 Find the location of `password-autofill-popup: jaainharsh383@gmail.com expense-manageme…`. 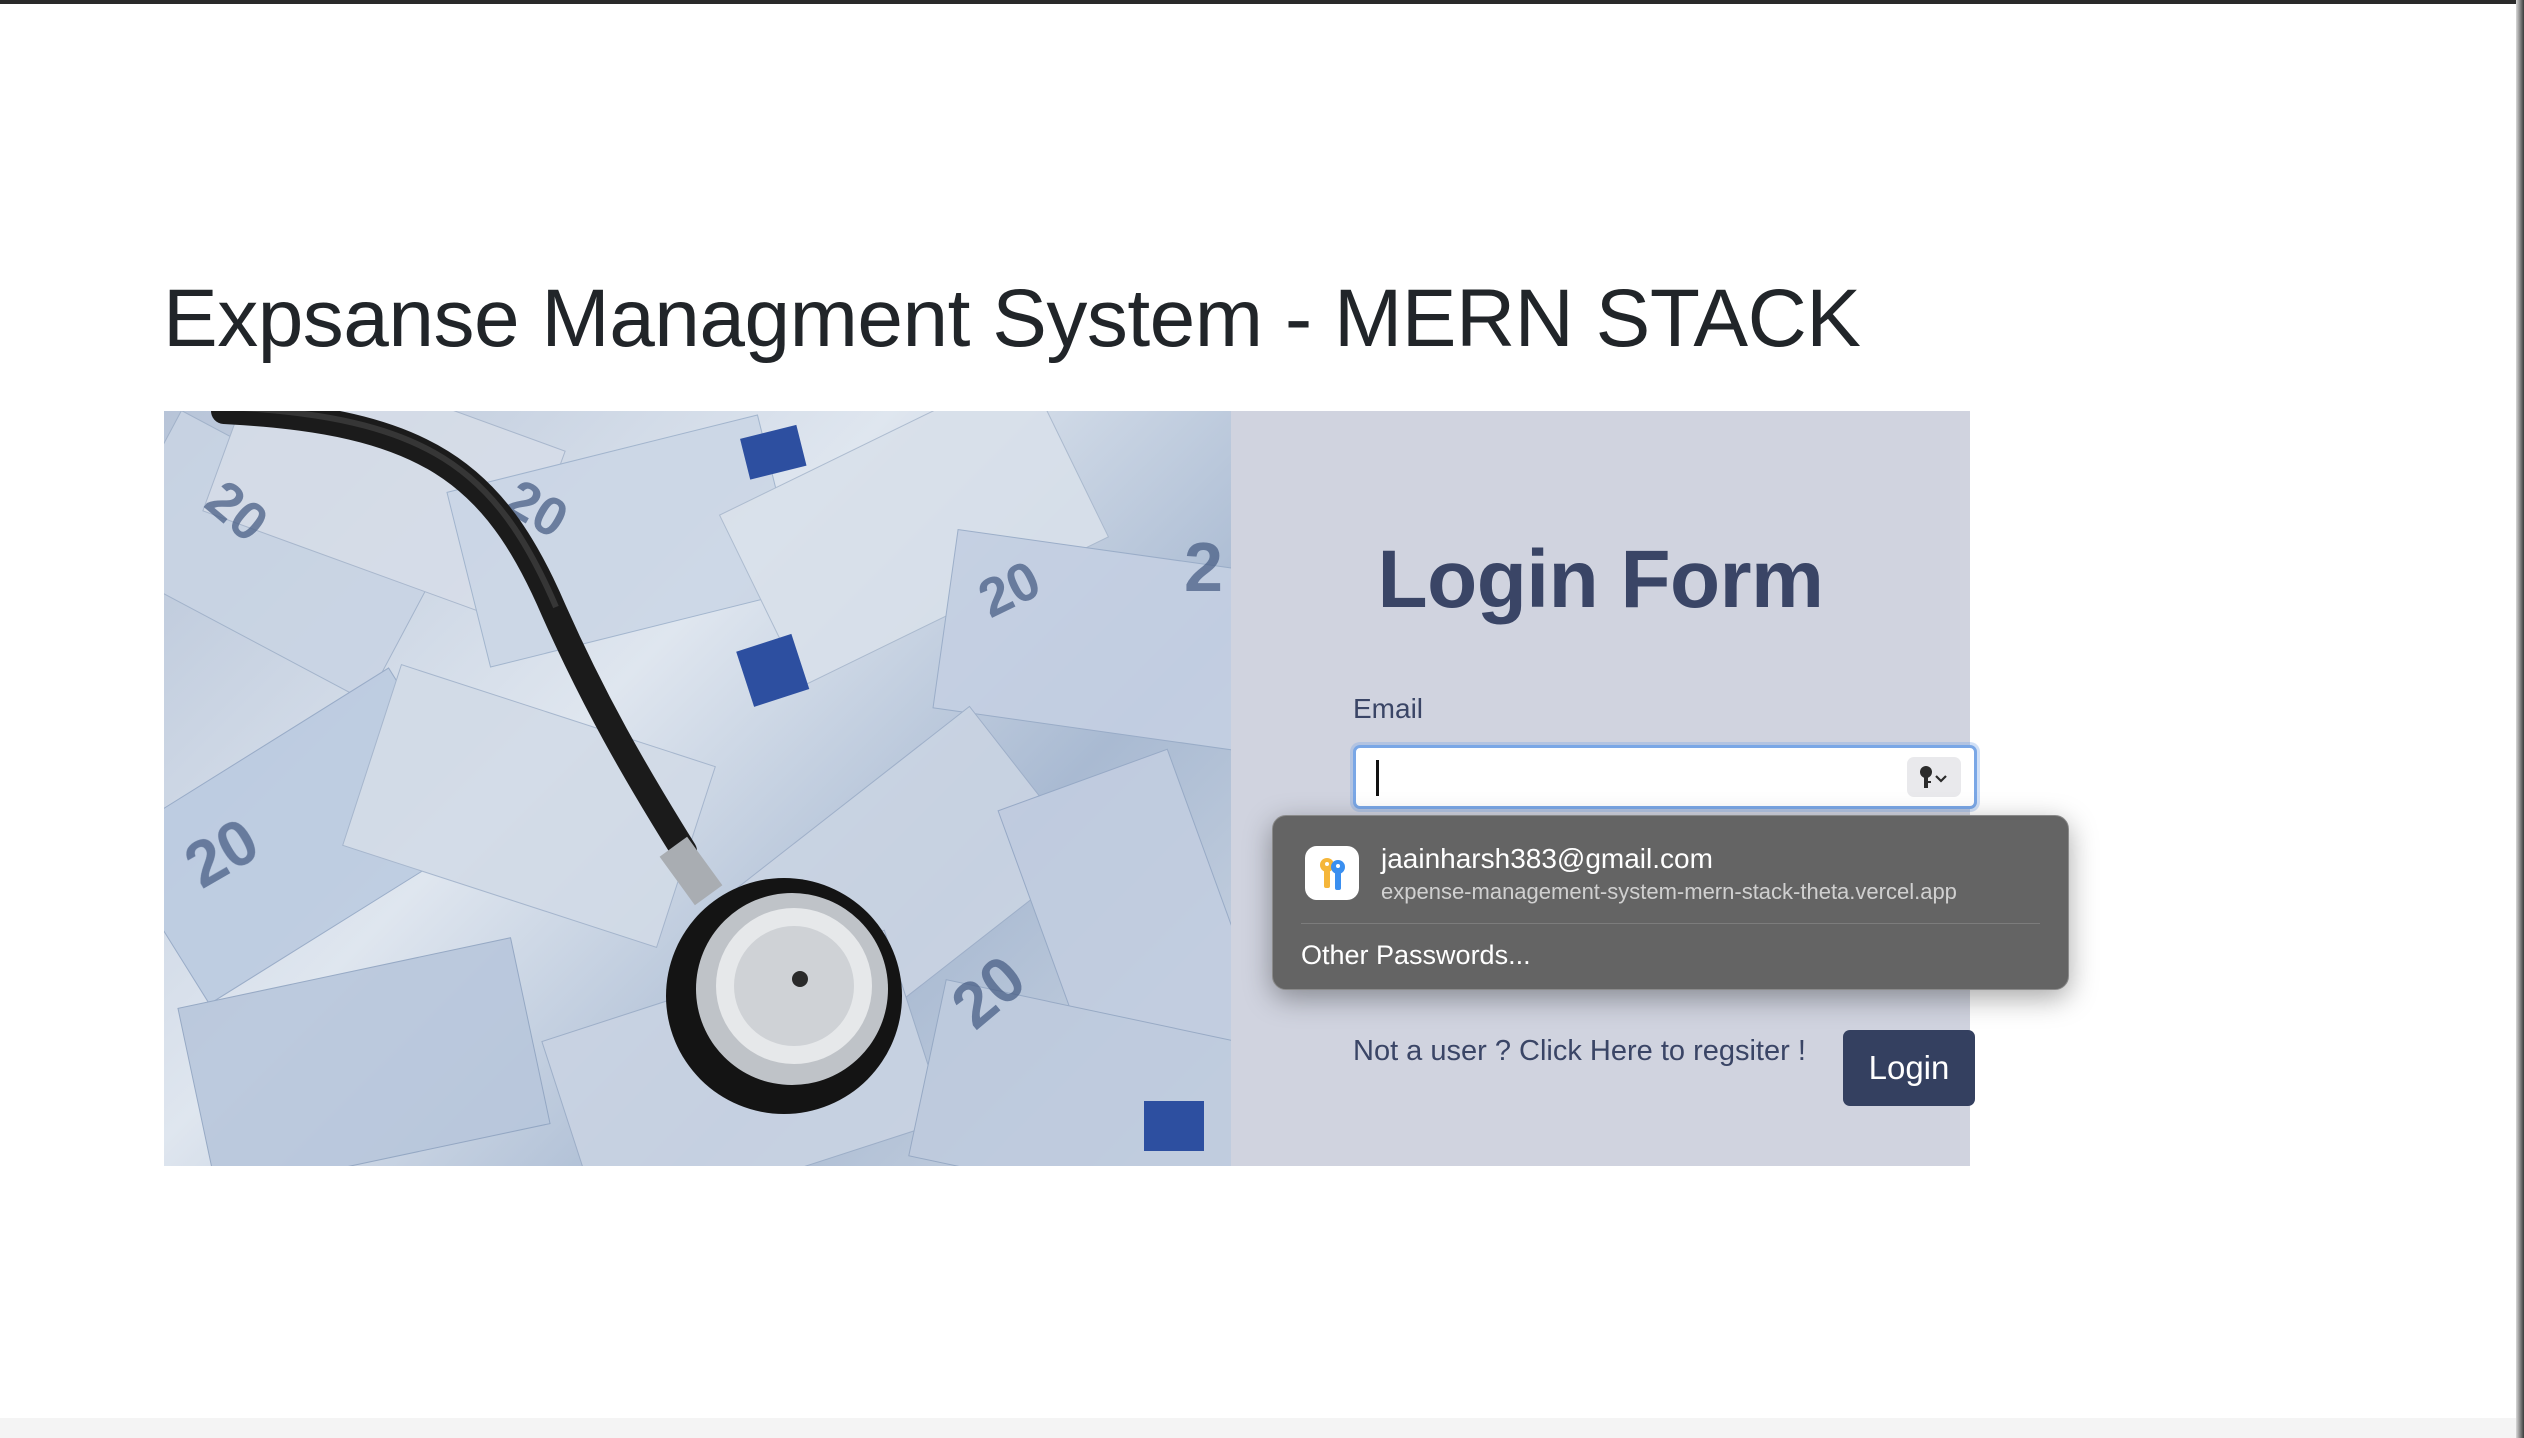

password-autofill-popup: jaainharsh383@gmail.com expense-manageme… is located at coordinates (1670, 902).